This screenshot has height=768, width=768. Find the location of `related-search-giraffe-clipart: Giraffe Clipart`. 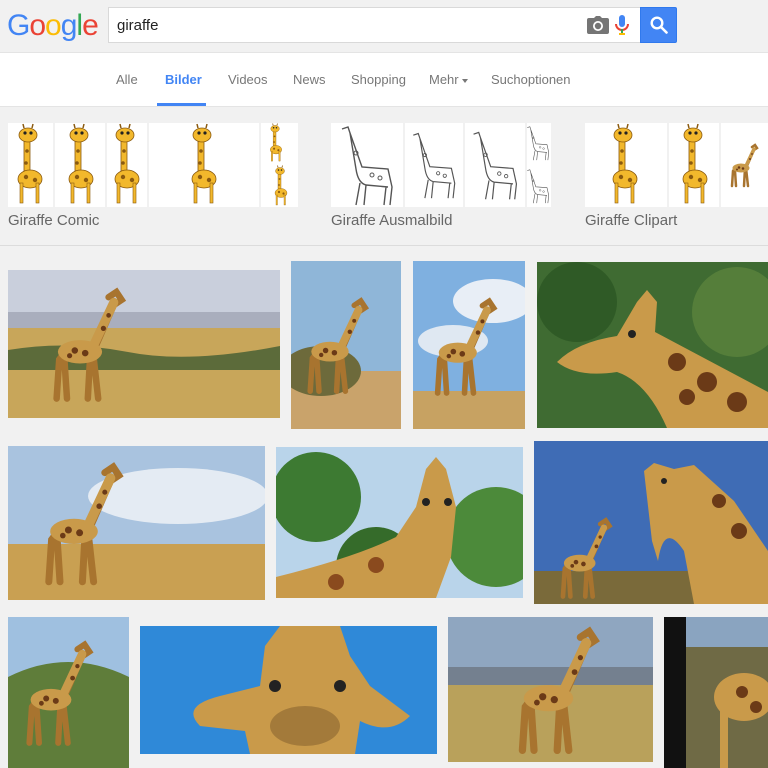

related-search-giraffe-clipart: Giraffe Clipart is located at coordinates (676, 178).